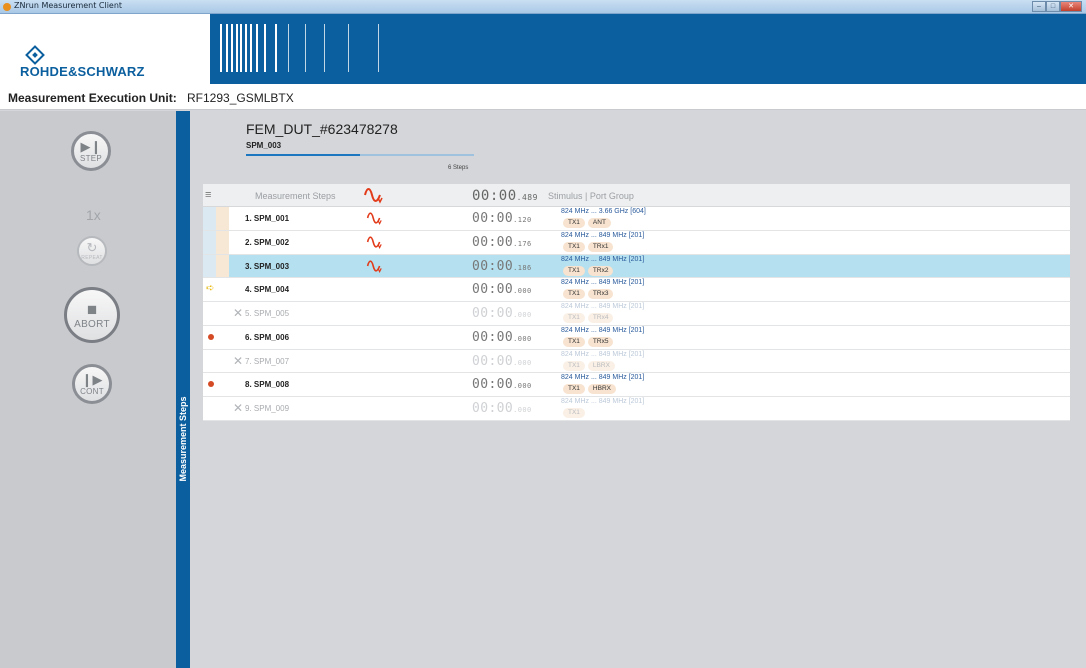  What do you see at coordinates (209, 289) in the screenshot?
I see `row-status-cell: ➪` at bounding box center [209, 289].